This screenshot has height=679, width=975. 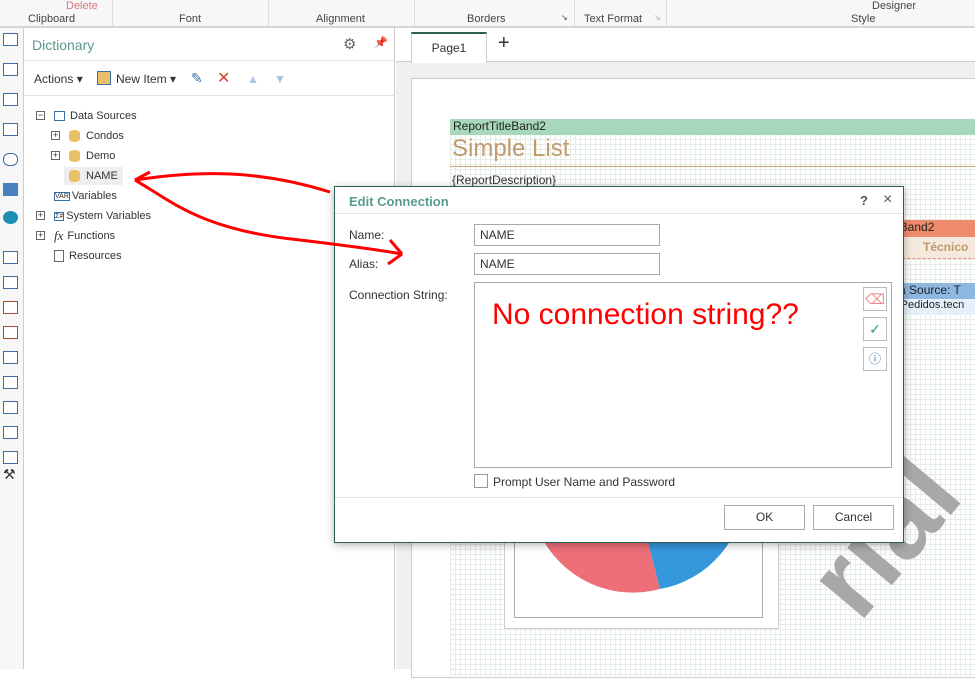 I want to click on annotation-arrows, so click(x=269, y=218).